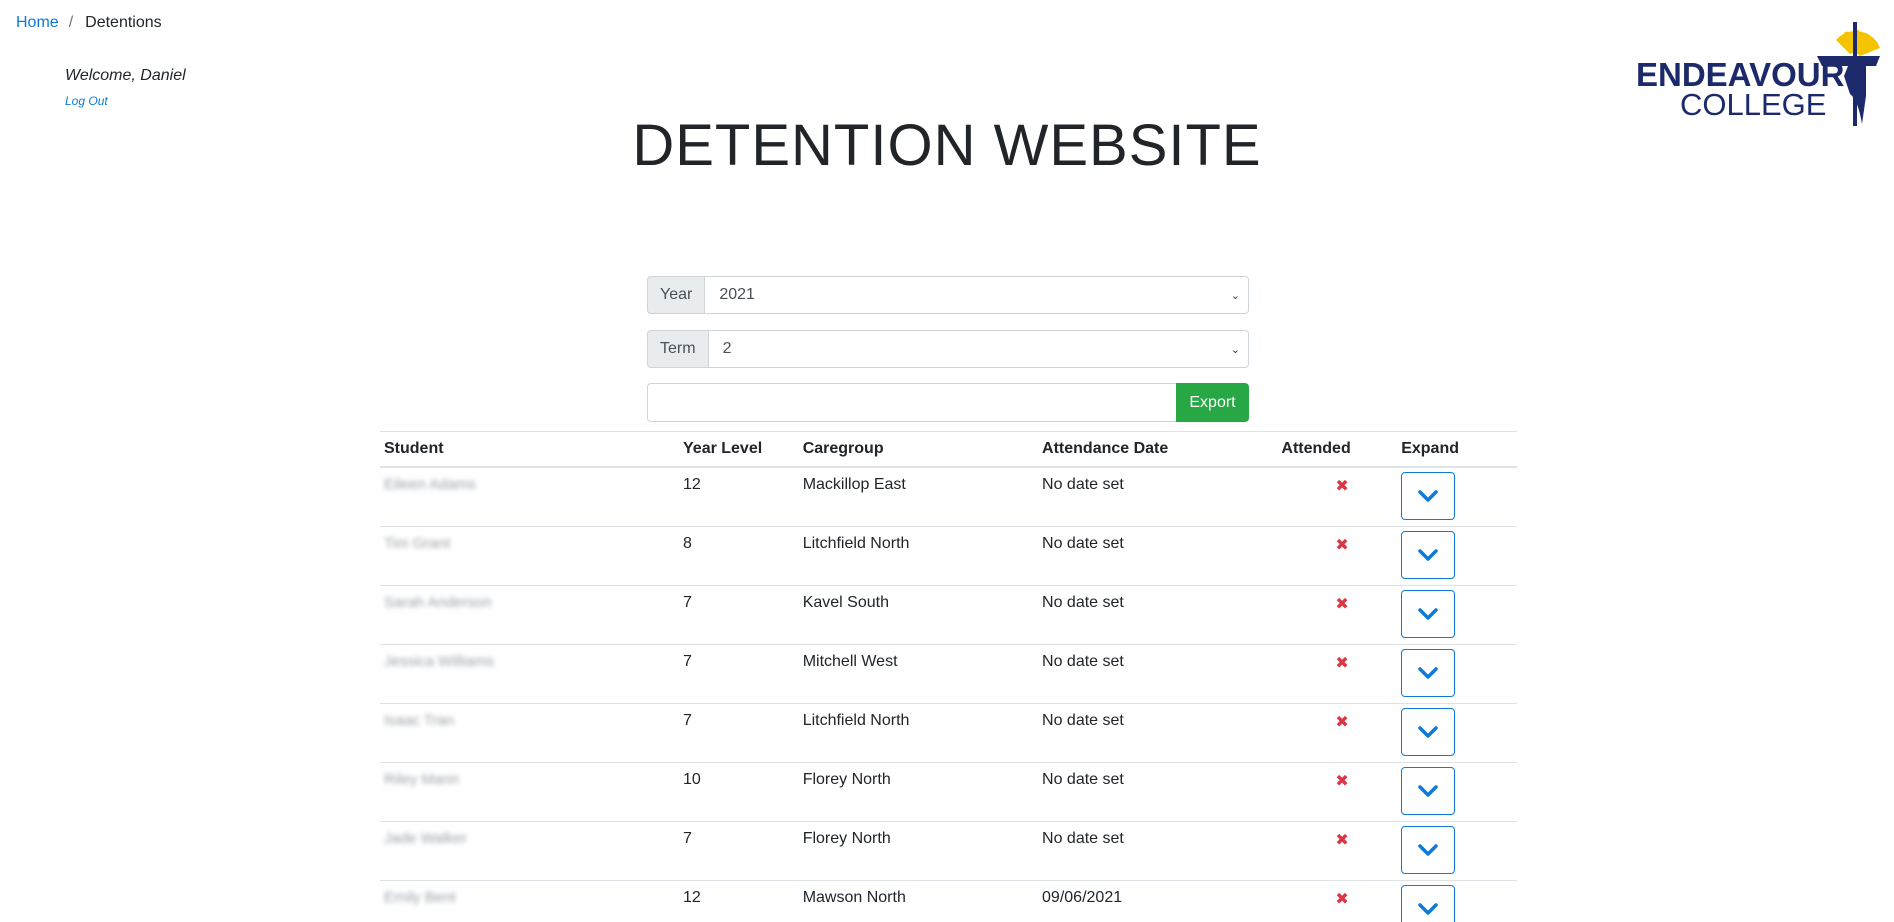  I want to click on student-name: Sarah Anderson, so click(438, 602).